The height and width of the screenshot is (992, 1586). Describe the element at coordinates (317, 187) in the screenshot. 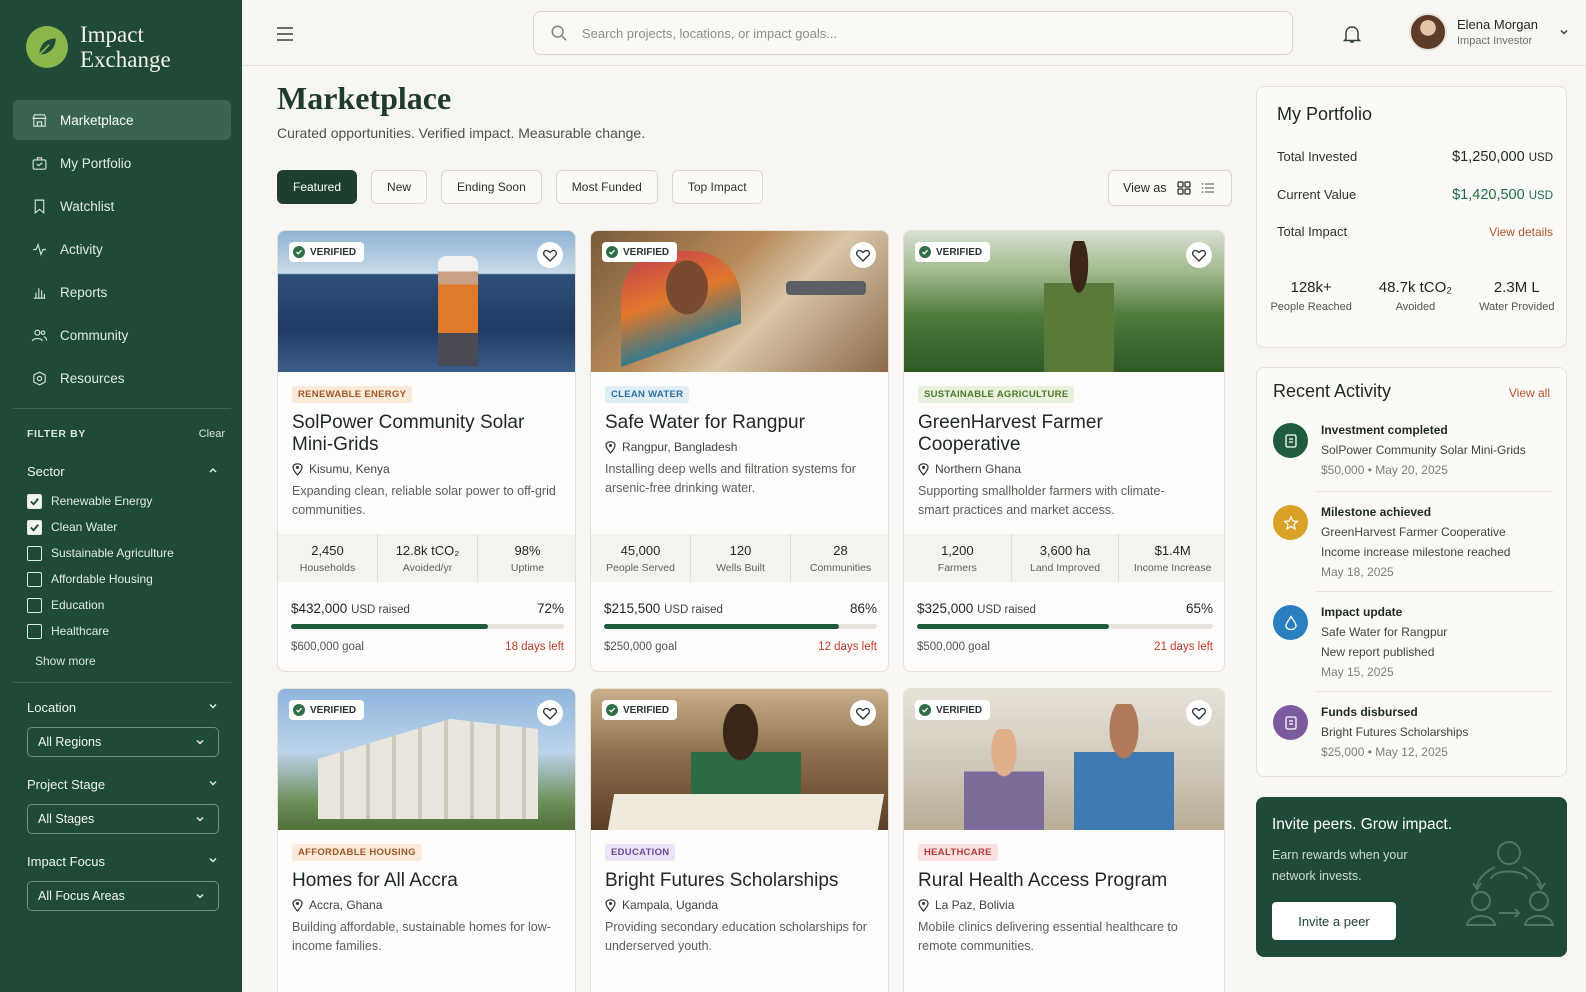

I see `tab-featured: Featured` at that location.